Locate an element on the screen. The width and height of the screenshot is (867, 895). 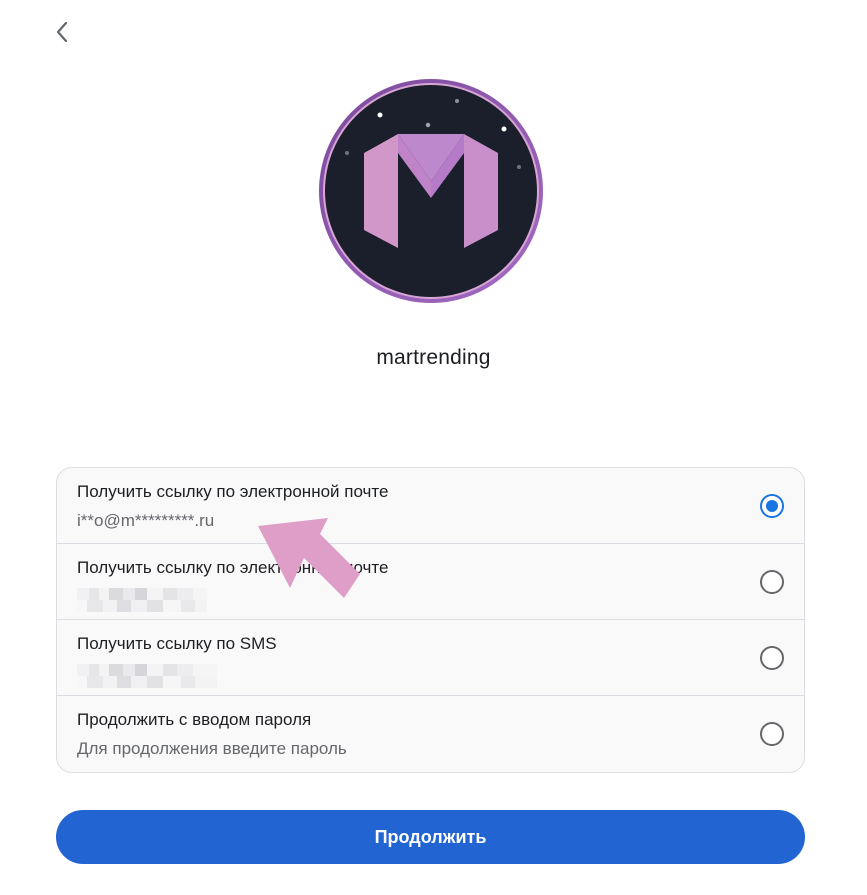
brand-m-logo is located at coordinates (431, 191).